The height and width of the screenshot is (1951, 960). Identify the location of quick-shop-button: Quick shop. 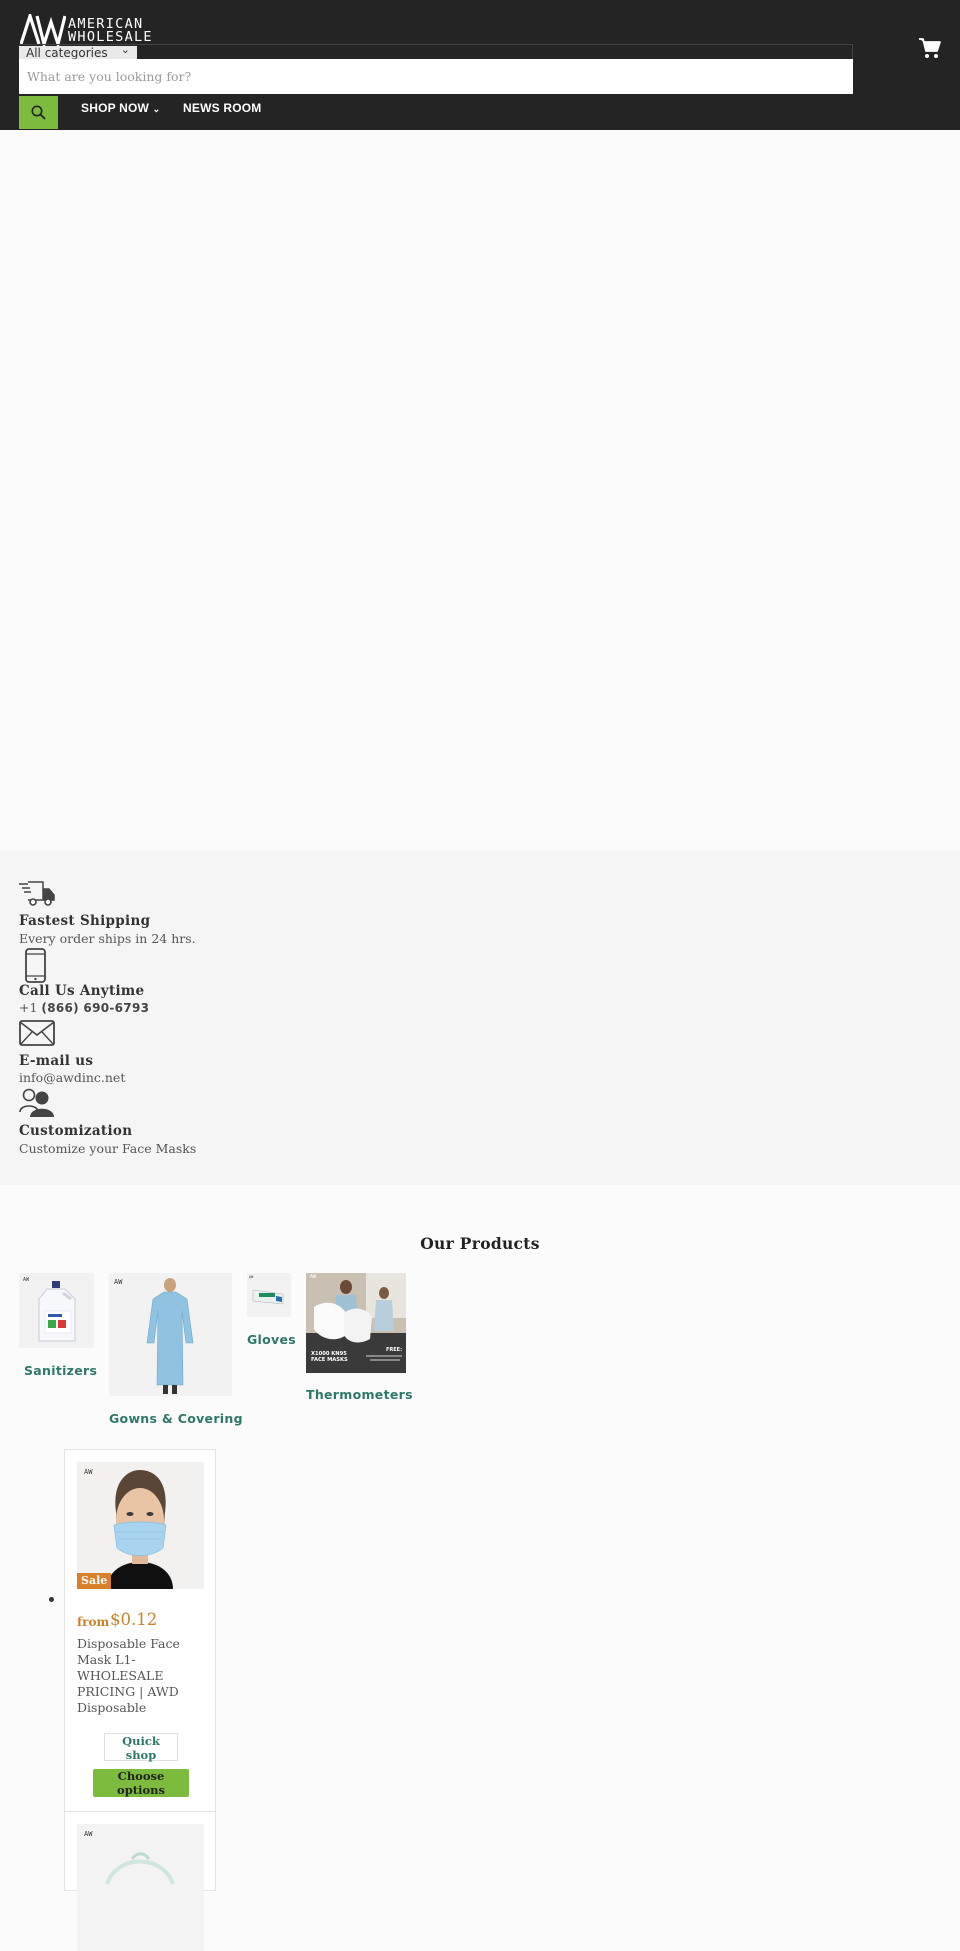
(141, 1747).